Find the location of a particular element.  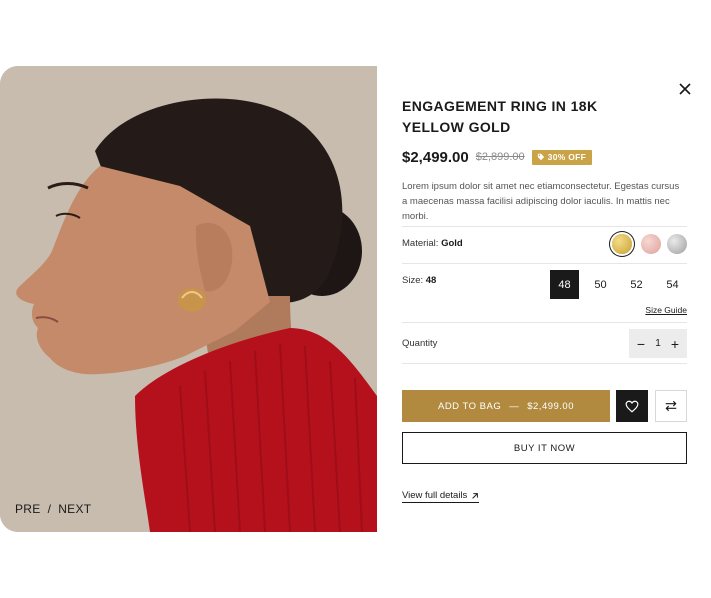

size-label: Size: is located at coordinates (413, 280).